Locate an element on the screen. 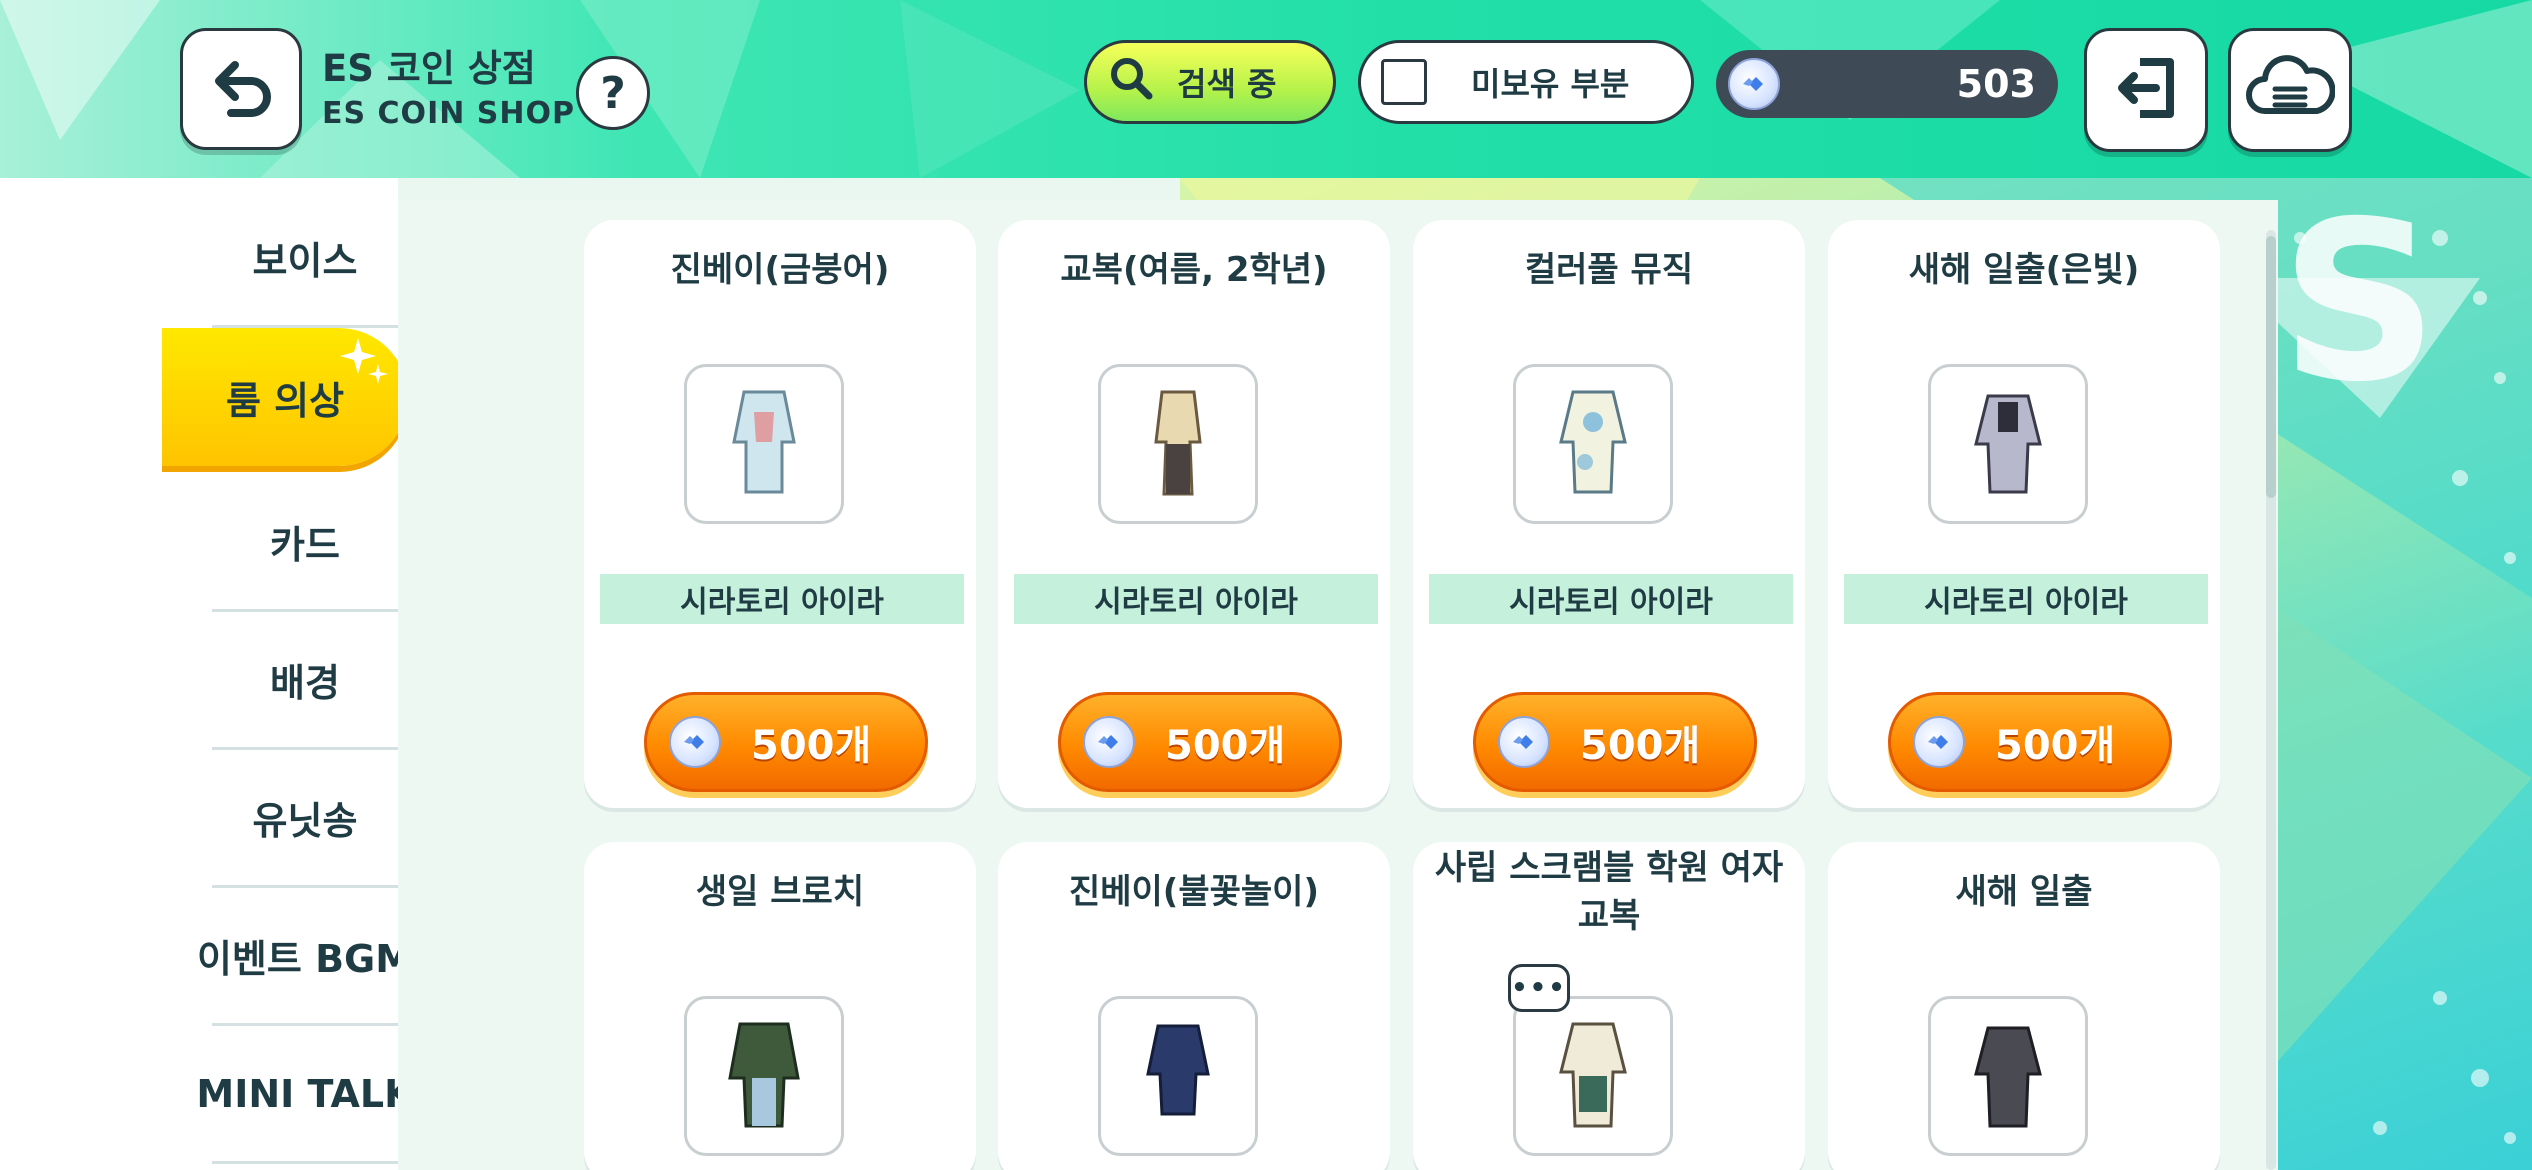 Image resolution: width=2532 pixels, height=1170 pixels. shop-item-card: 교복(여름, 2학년) 시라토리 아이라 500개 is located at coordinates (1194, 514).